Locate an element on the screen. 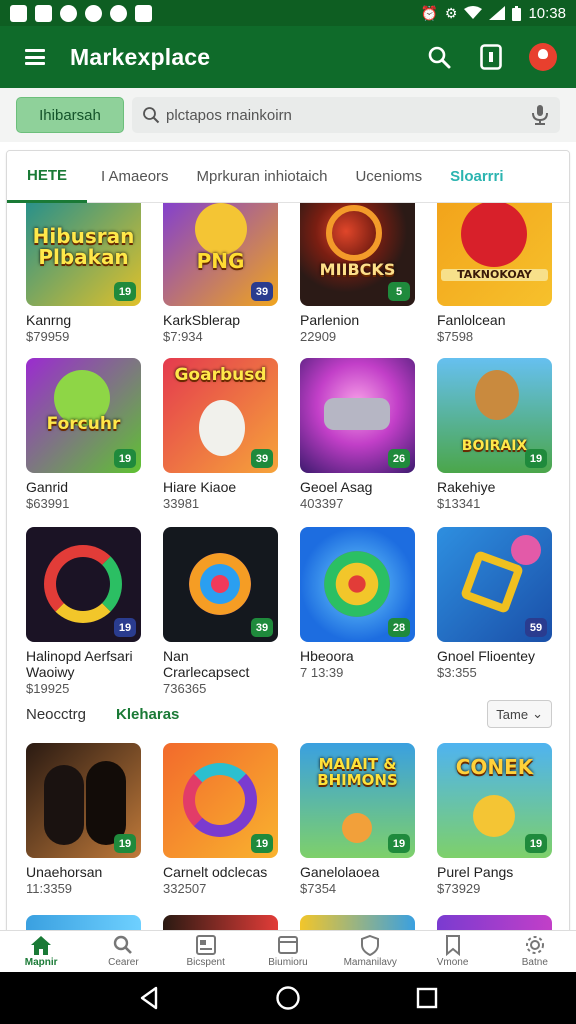  product-name: Hbeoora is located at coordinates (327, 656).